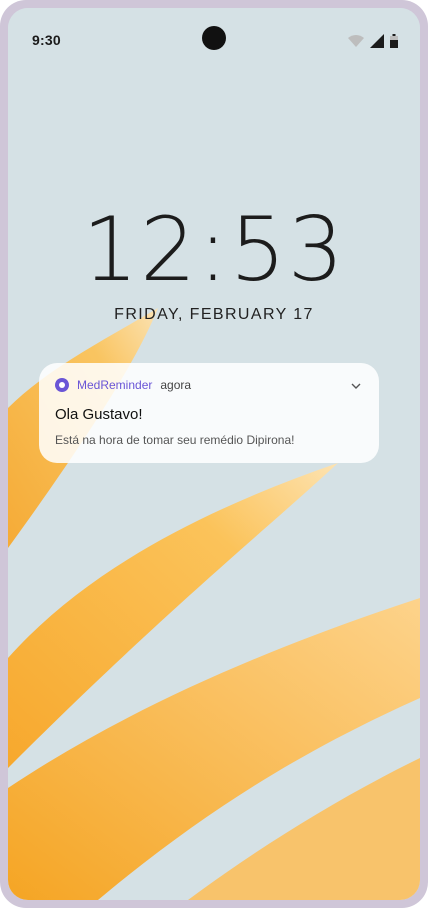  Describe the element at coordinates (115, 385) in the screenshot. I see `notification-app-name: MedReminder` at that location.